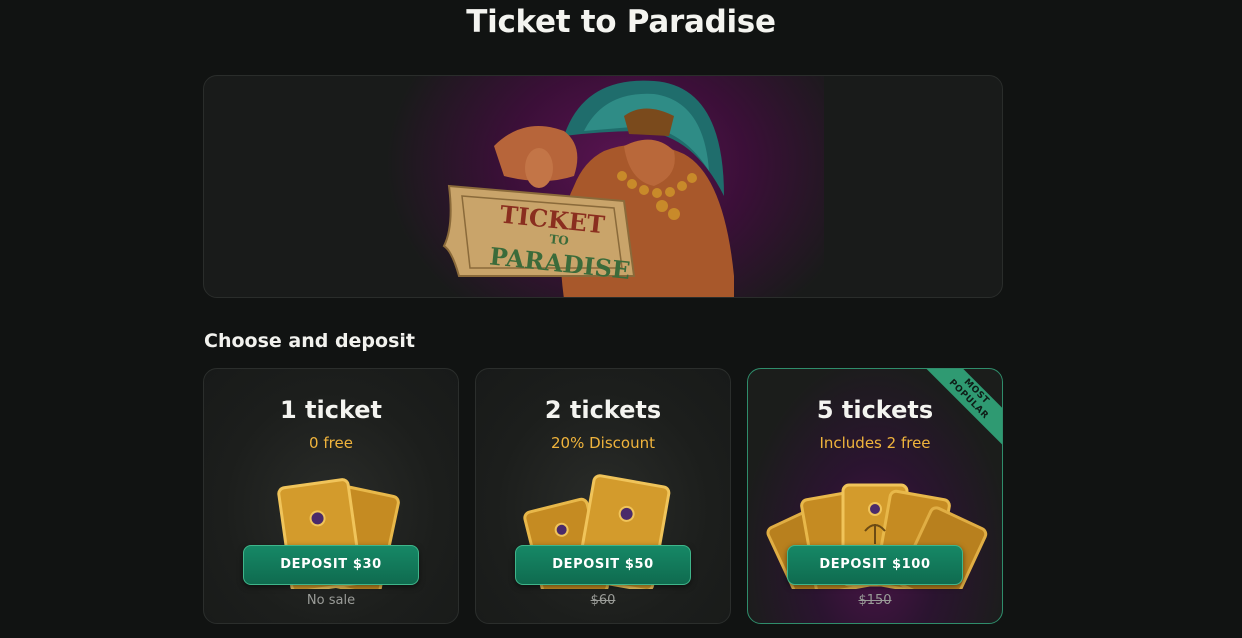  Describe the element at coordinates (539, 234) in the screenshot. I see `ticket-to-paradise-graphic: TICKET TO PARADISE` at that location.